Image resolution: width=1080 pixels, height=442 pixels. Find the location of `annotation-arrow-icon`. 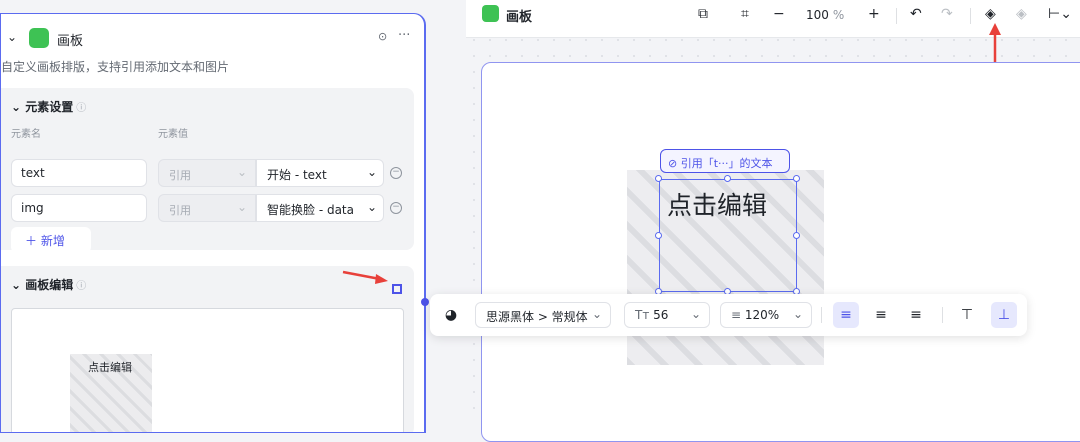

annotation-arrow-icon is located at coordinates (365, 277).